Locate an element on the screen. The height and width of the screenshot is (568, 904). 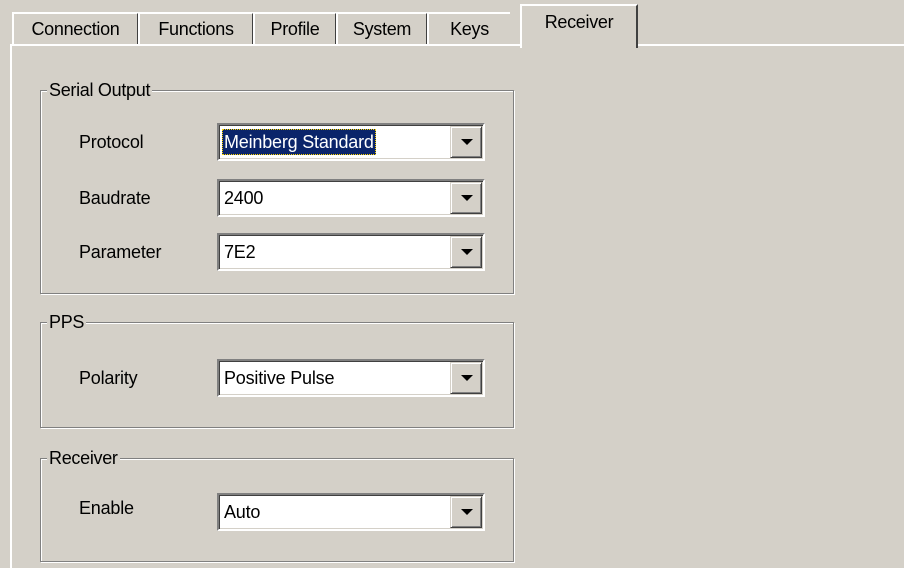
protocol-dropdown-button is located at coordinates (466, 142).